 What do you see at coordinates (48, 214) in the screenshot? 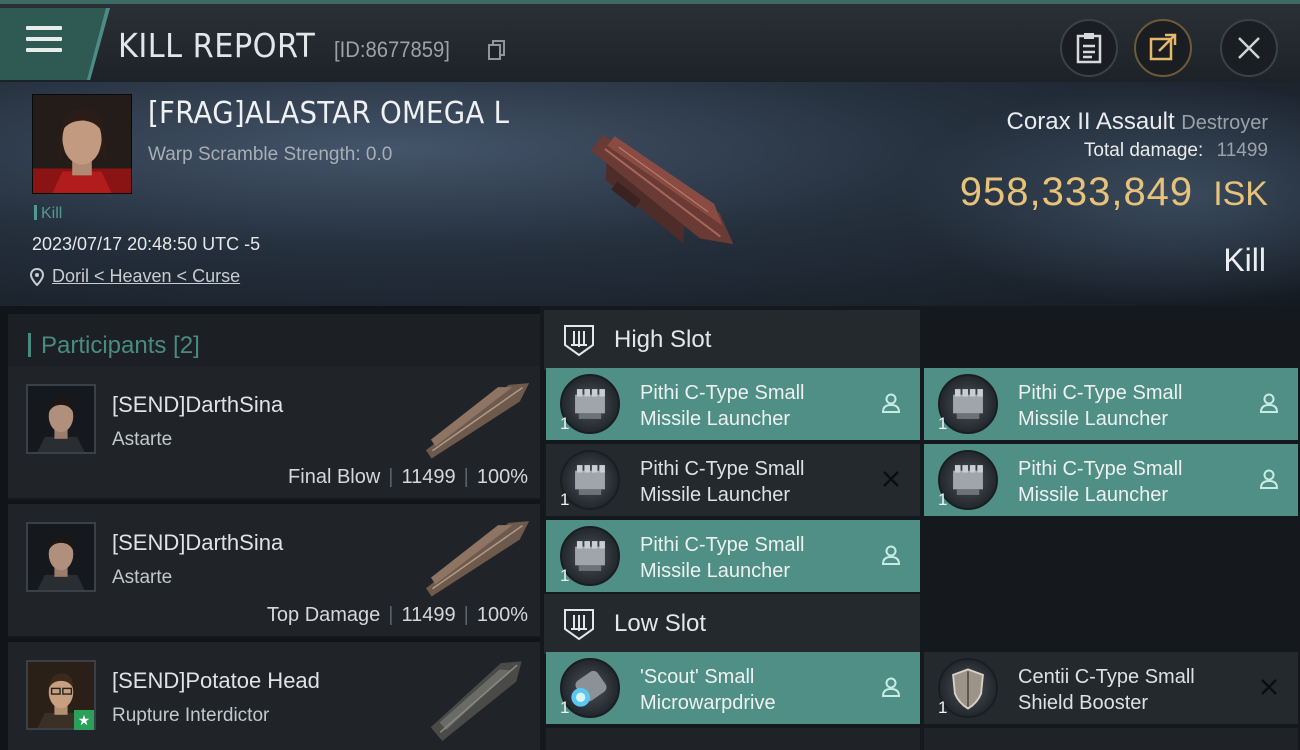
I see `kill-tag: Kill` at bounding box center [48, 214].